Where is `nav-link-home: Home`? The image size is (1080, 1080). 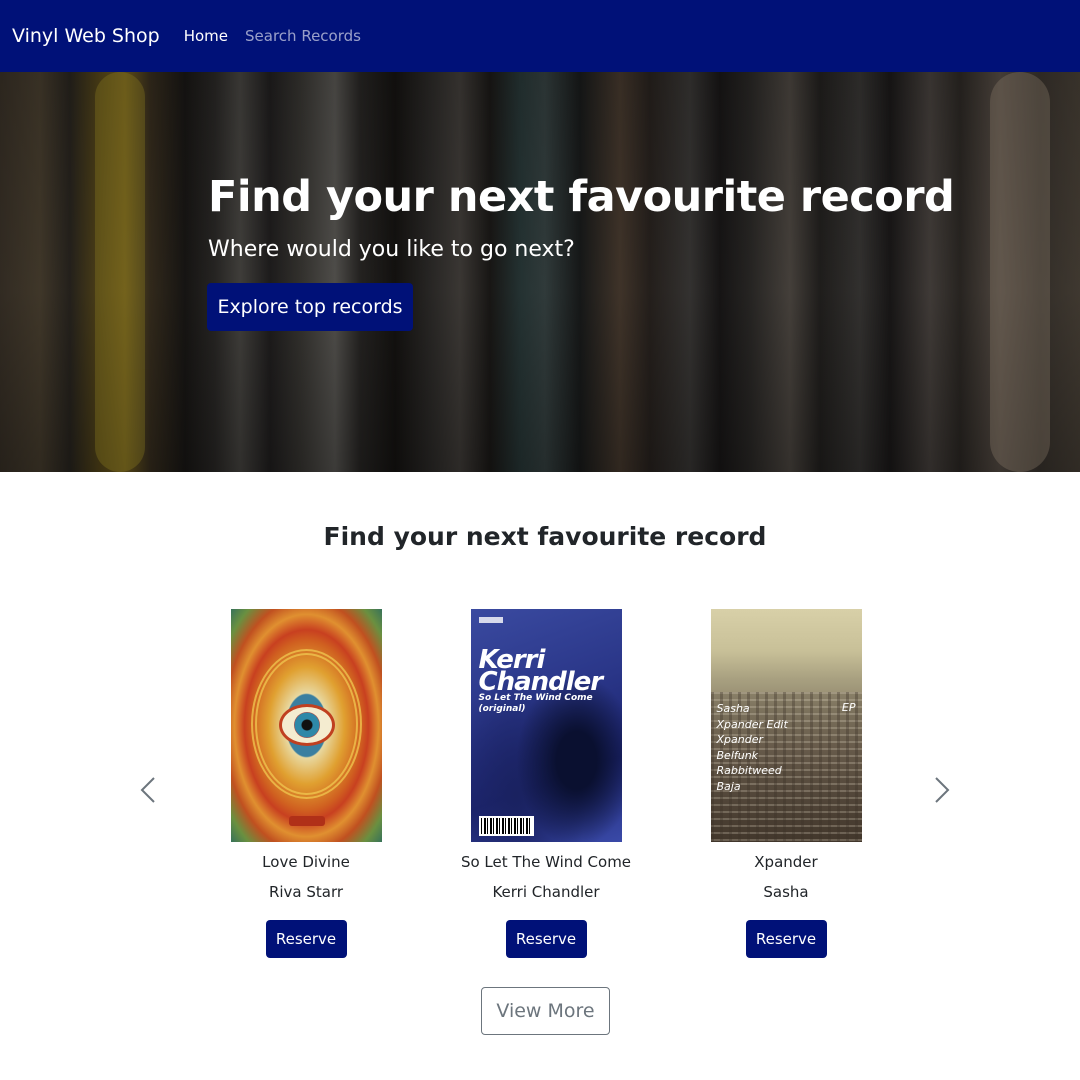 nav-link-home: Home is located at coordinates (206, 36).